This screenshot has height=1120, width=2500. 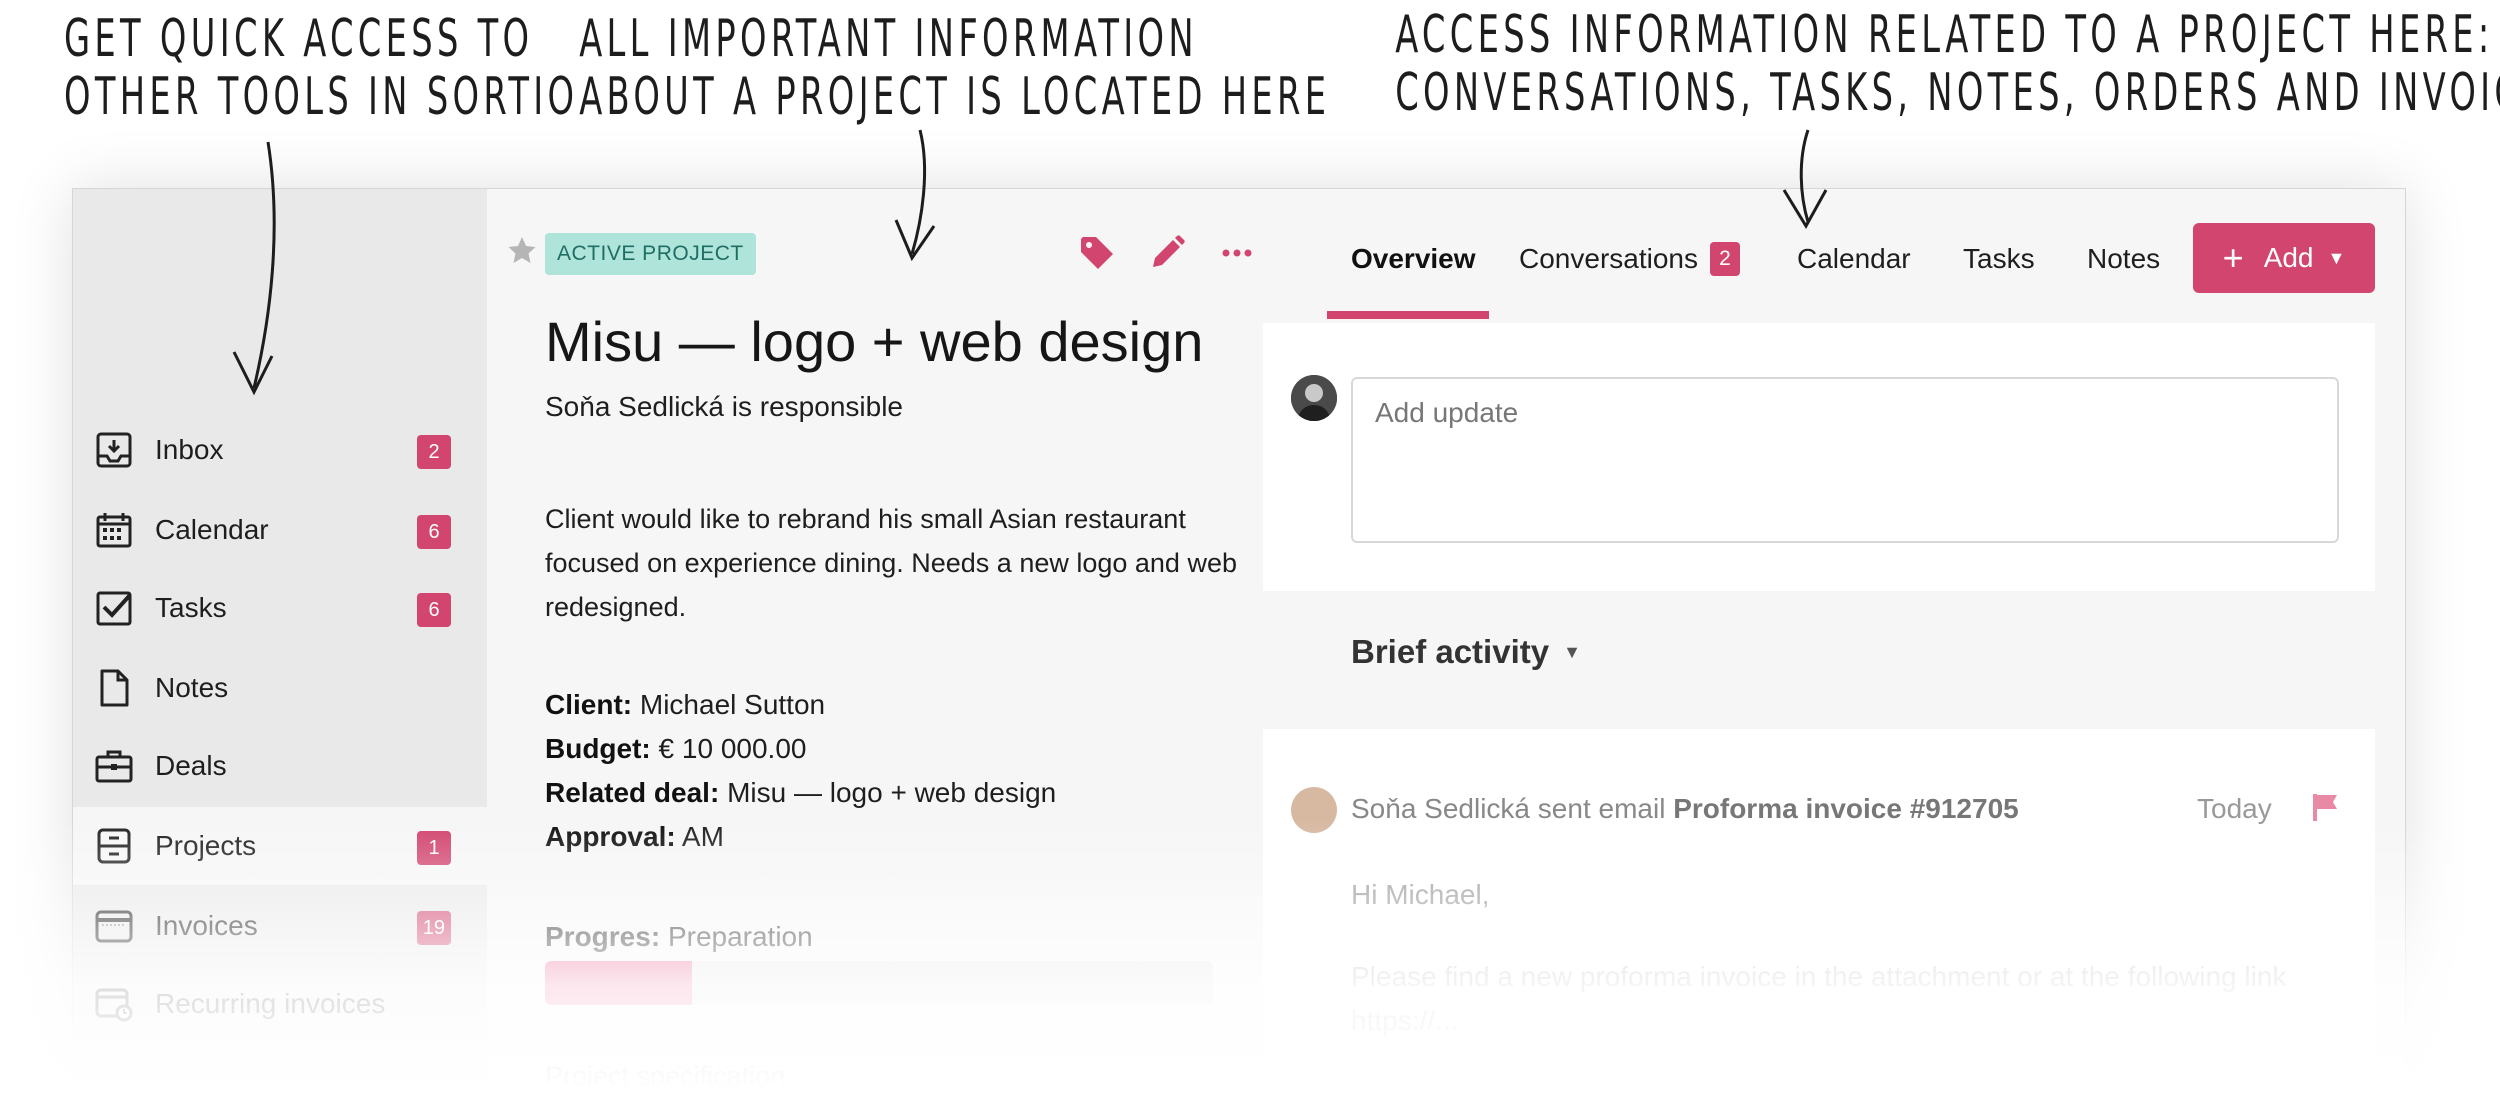 What do you see at coordinates (598, 748) in the screenshot?
I see `budget-label: Budget:` at bounding box center [598, 748].